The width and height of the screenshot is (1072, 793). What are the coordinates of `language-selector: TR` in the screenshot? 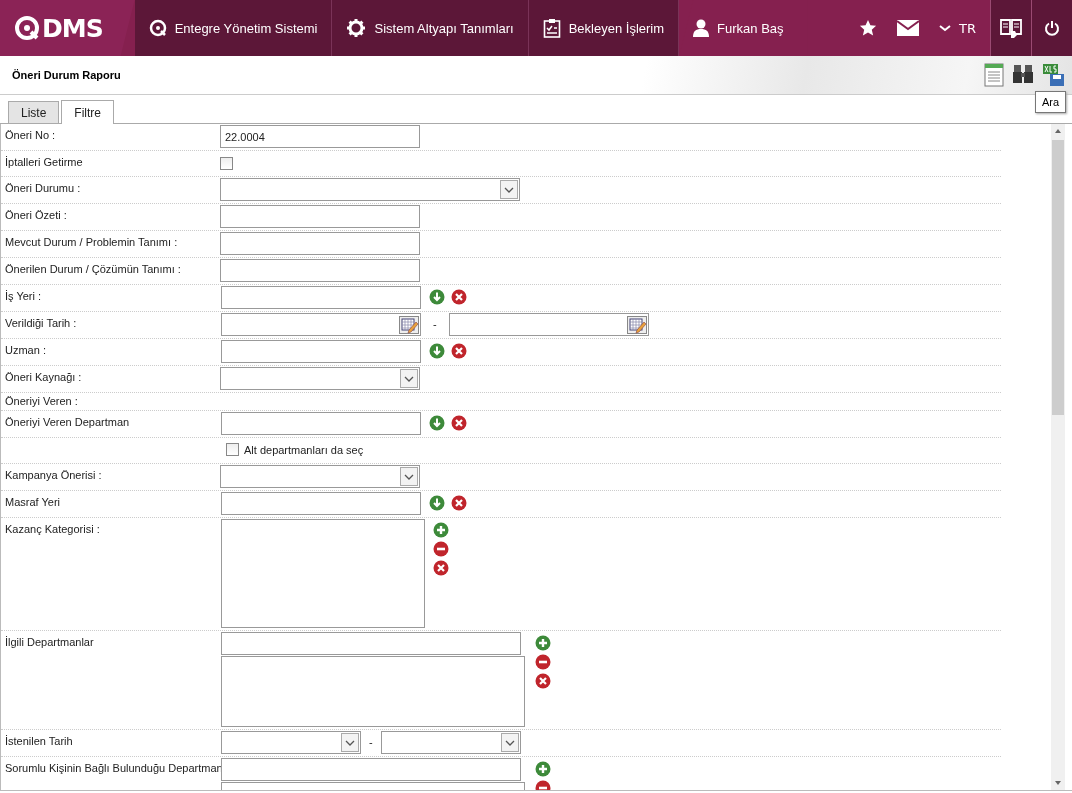 It's located at (957, 28).